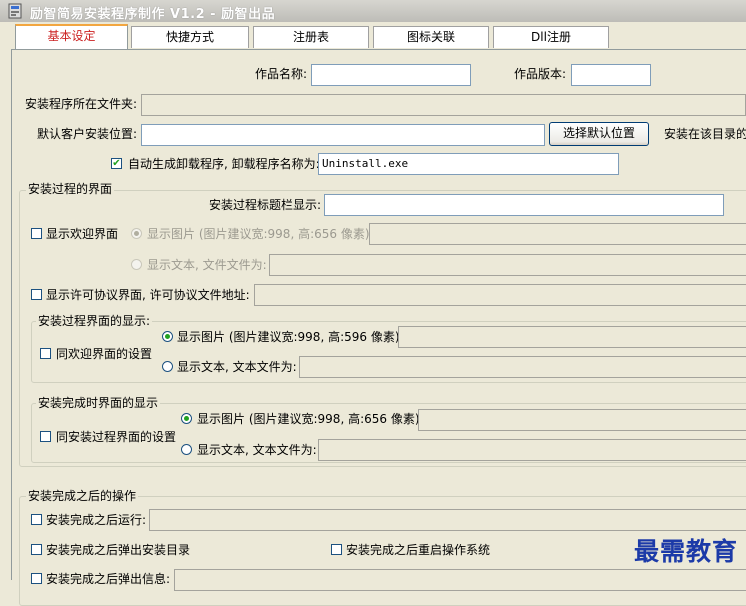  Describe the element at coordinates (186, 418) in the screenshot. I see `finish-image-radio` at that location.